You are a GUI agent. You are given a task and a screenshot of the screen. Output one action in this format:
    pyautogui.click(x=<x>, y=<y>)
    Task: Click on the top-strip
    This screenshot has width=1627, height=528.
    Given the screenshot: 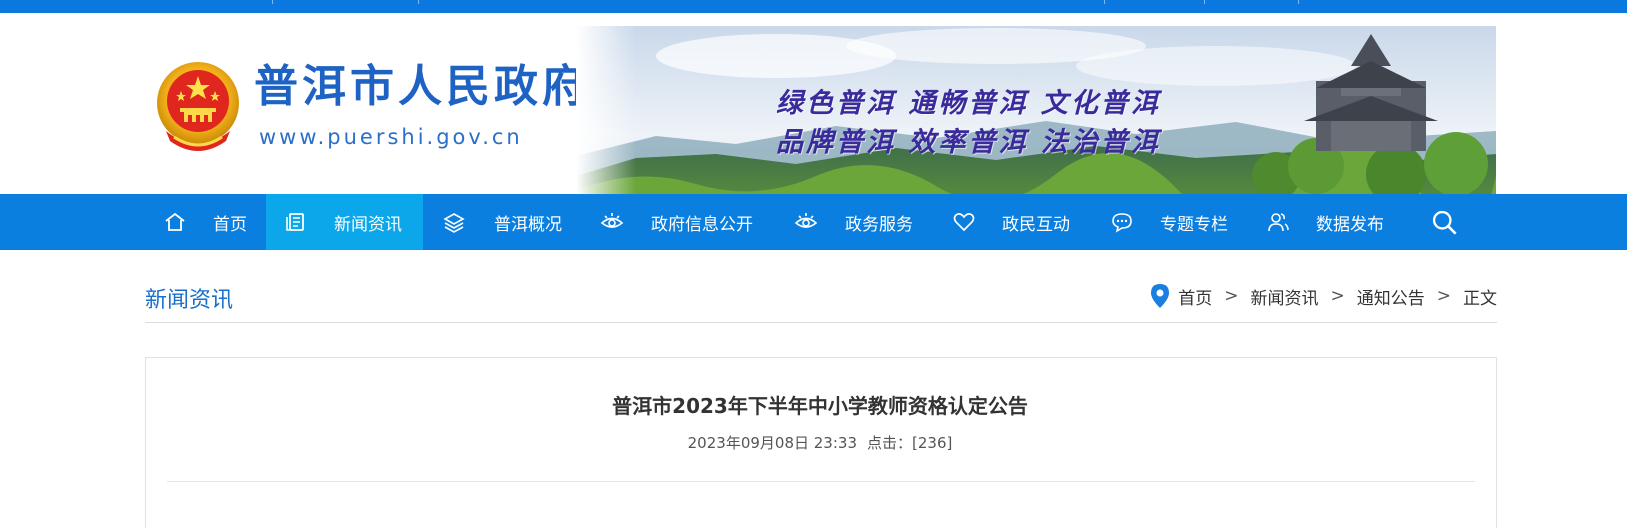 What is the action you would take?
    pyautogui.click(x=813, y=6)
    